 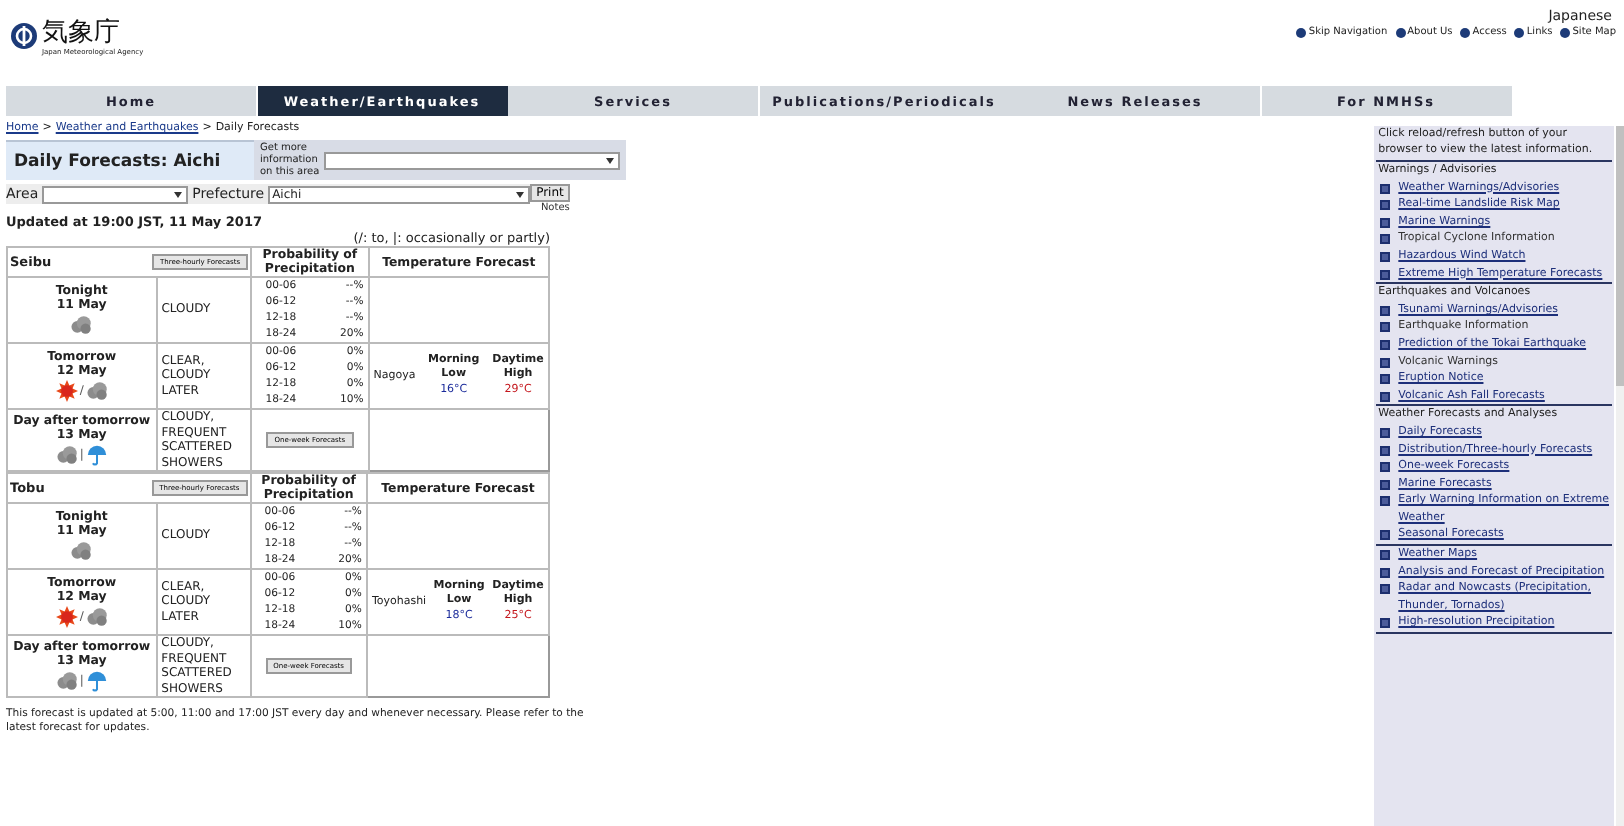 I want to click on area-select, so click(x=115, y=194).